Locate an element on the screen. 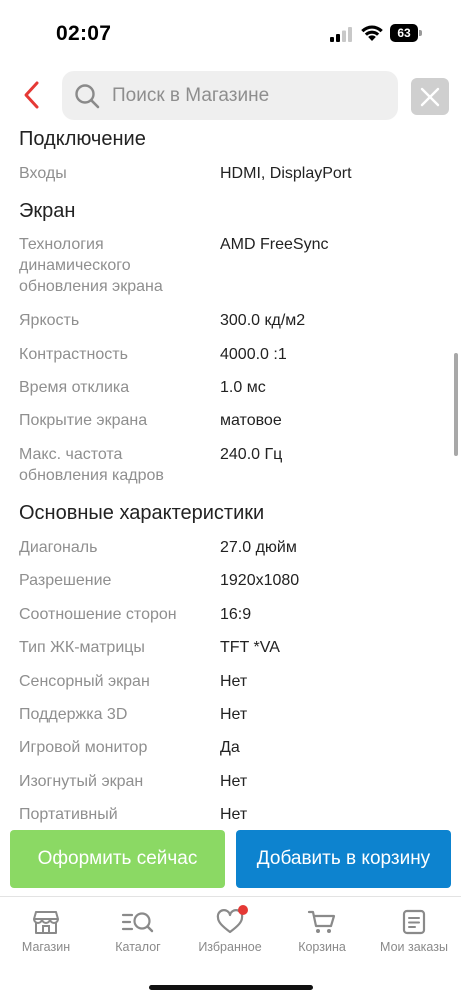 The height and width of the screenshot is (999, 461). checkout-now-button: Оформить сейчас is located at coordinates (117, 859).